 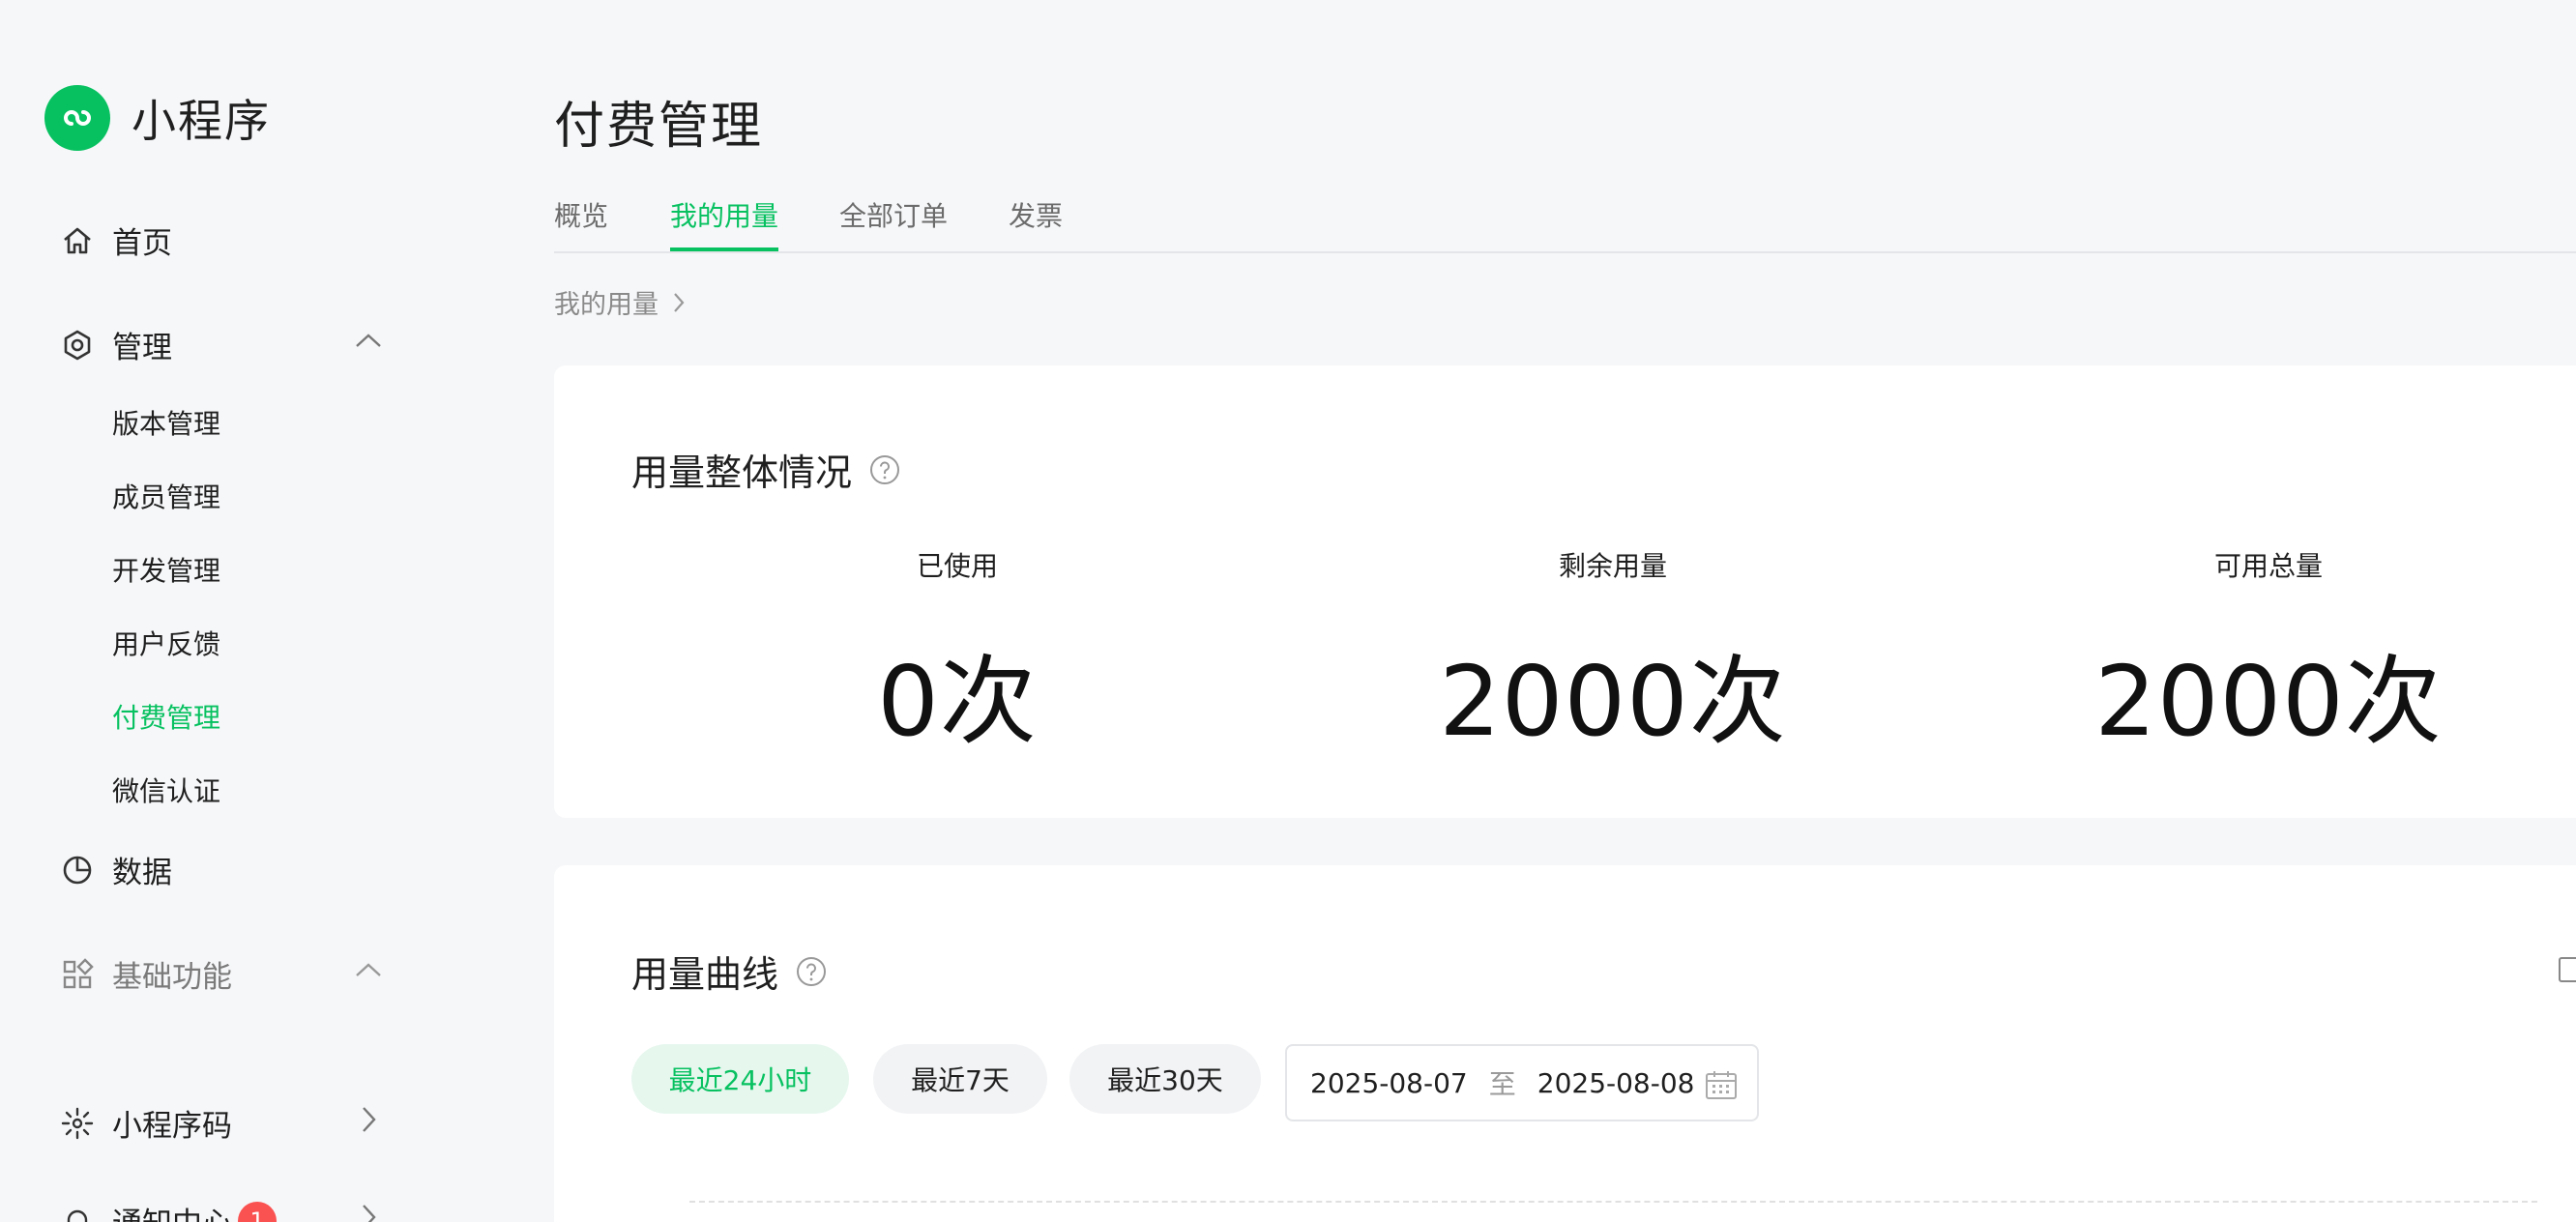 I want to click on range-30d-button: 最近30天, so click(x=1165, y=1079).